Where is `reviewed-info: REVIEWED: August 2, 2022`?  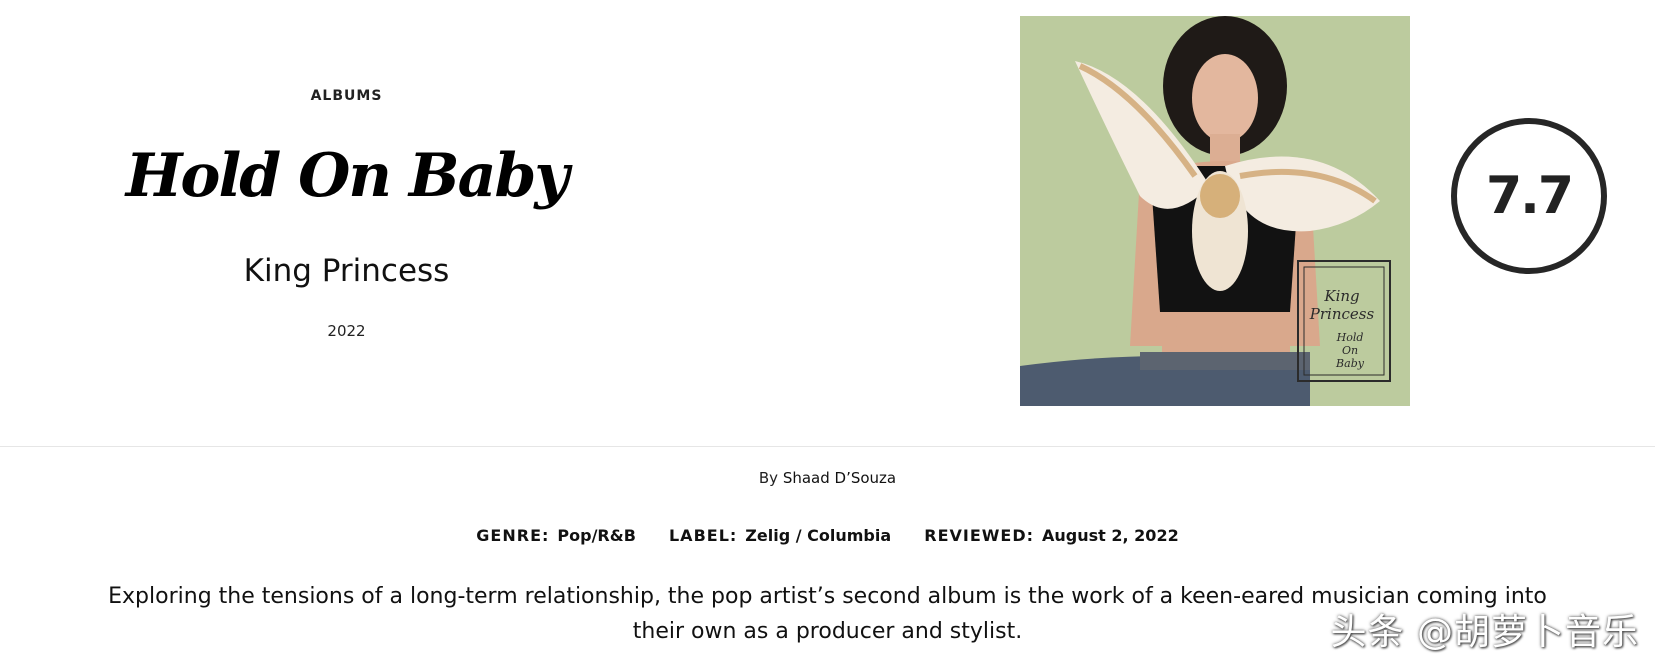
reviewed-info: REVIEWED: August 2, 2022 is located at coordinates (1051, 535).